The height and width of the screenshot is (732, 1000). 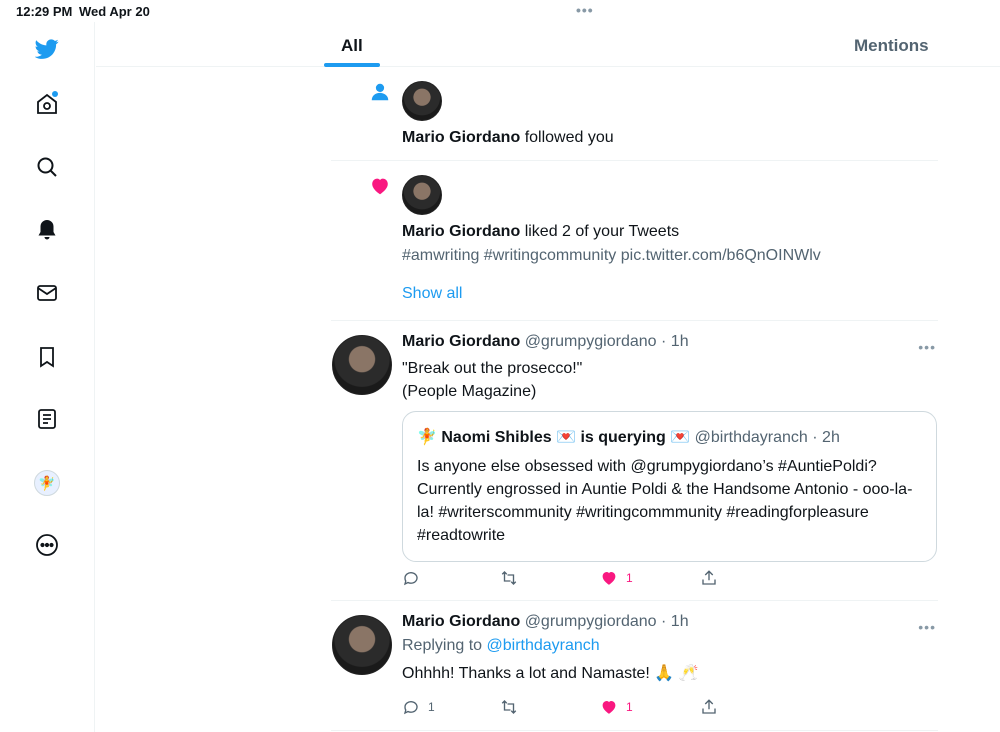 I want to click on sidebar: 🧚, so click(x=47, y=377).